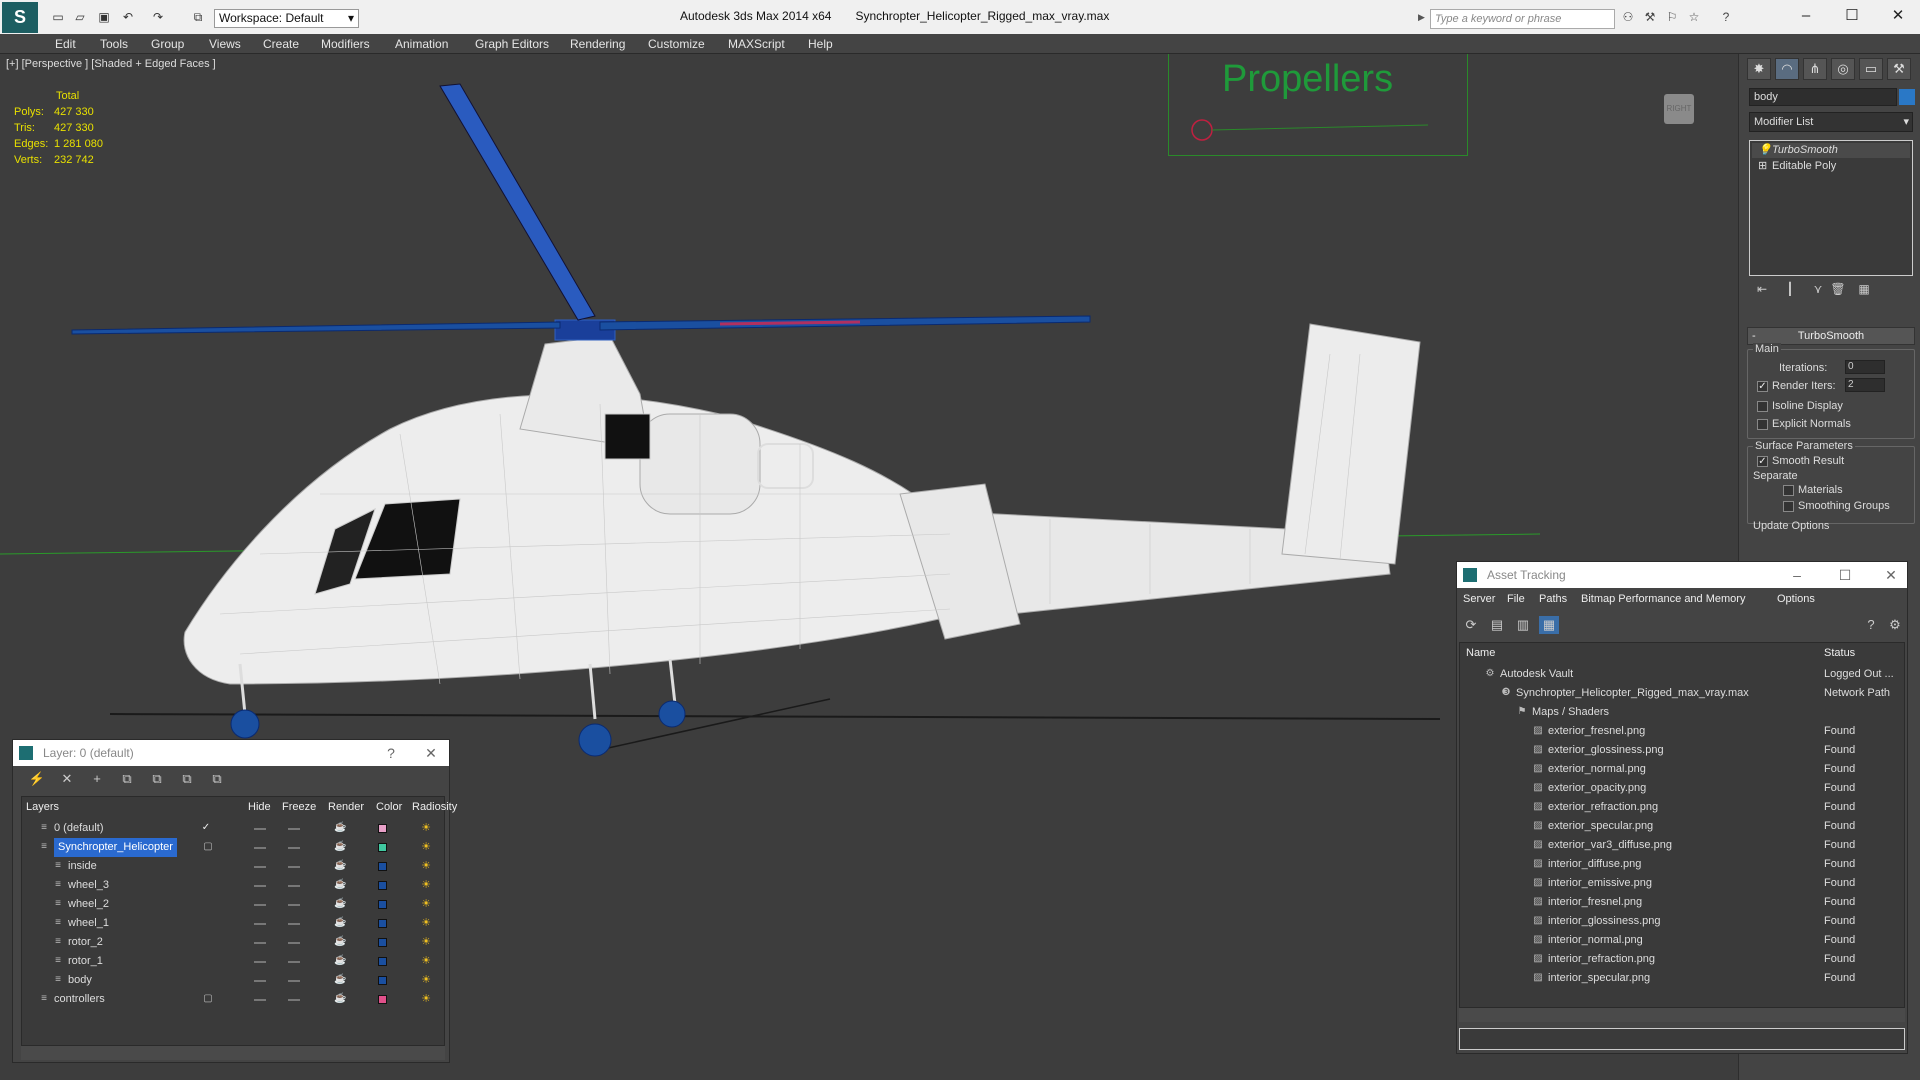 Image resolution: width=1920 pixels, height=1080 pixels. I want to click on column-radiosity: Radiosity, so click(434, 807).